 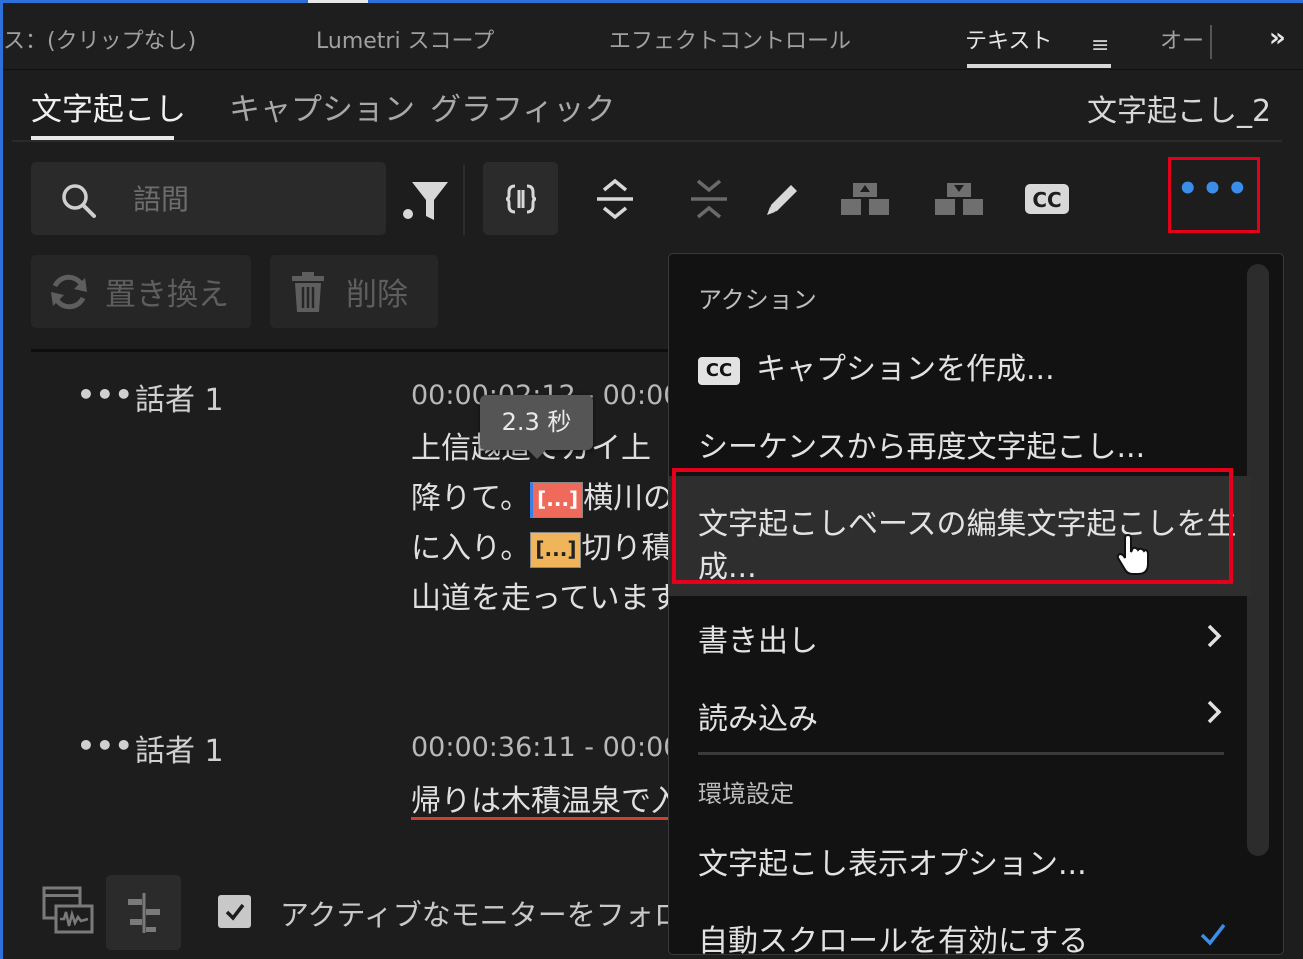 I want to click on transcript-line: に入り。 [...] 切り積み, so click(x=556, y=545).